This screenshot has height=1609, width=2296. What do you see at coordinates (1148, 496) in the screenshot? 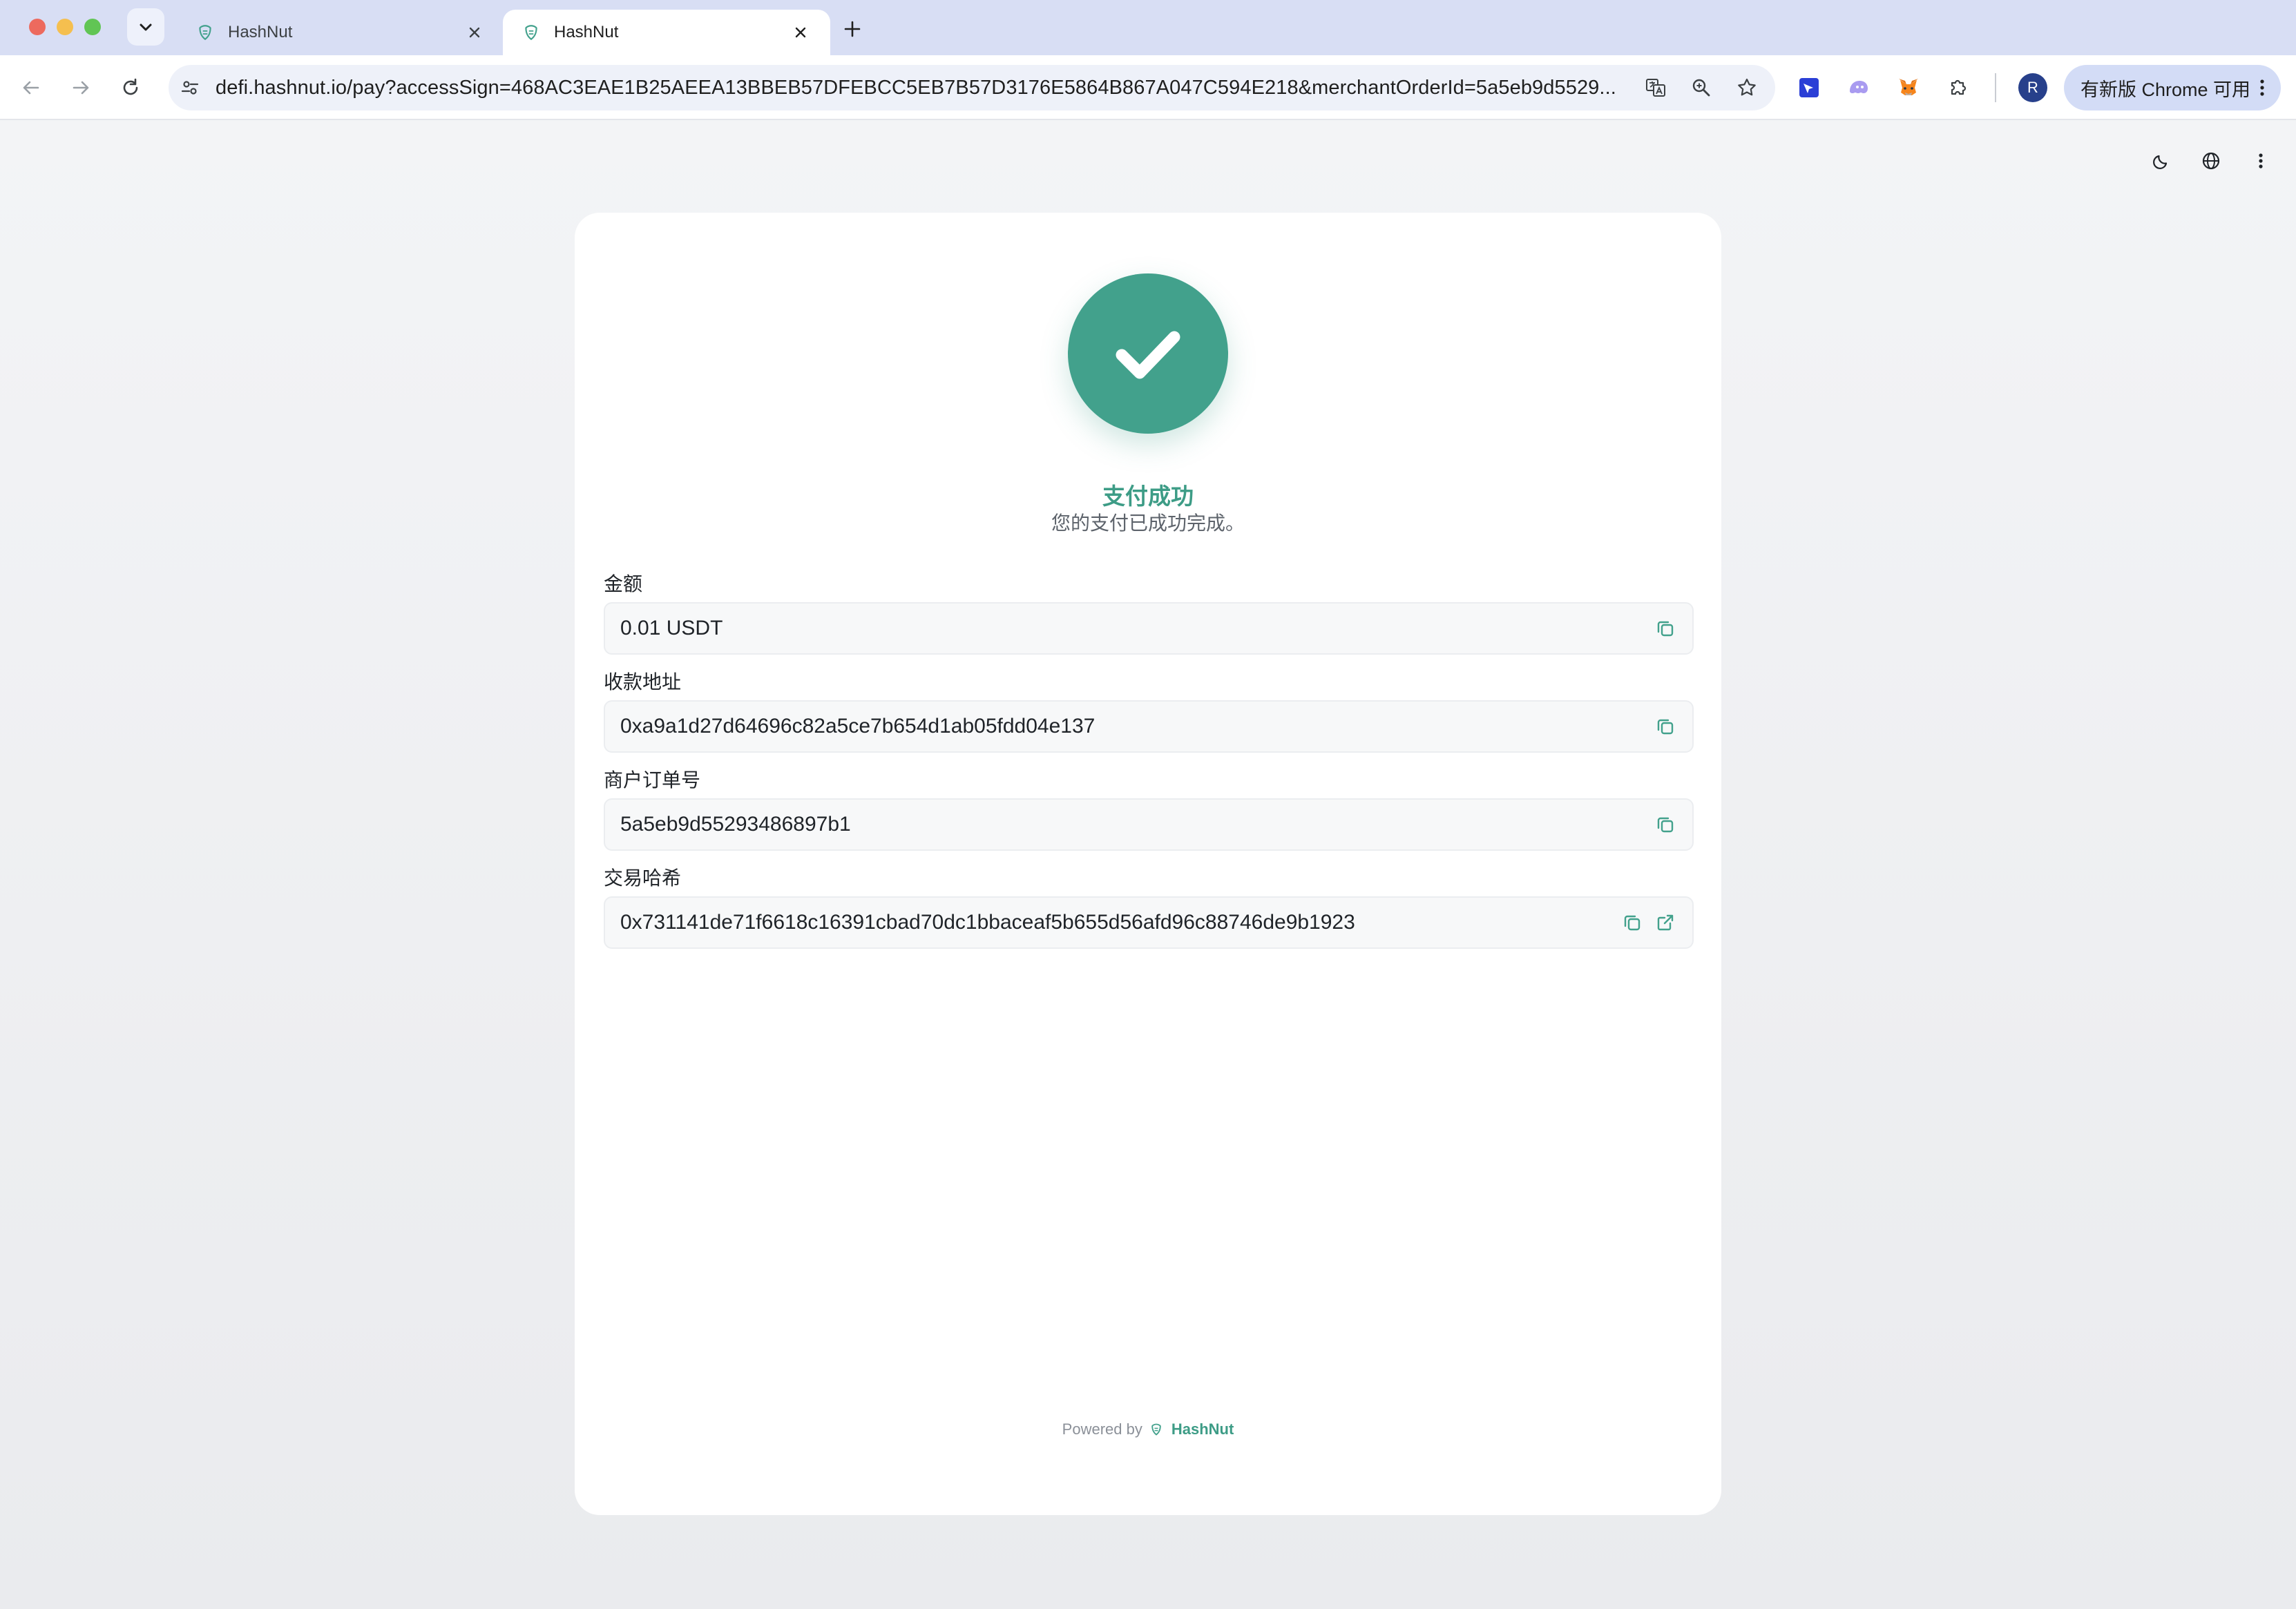
I see `payment-status-title: 支付成功` at bounding box center [1148, 496].